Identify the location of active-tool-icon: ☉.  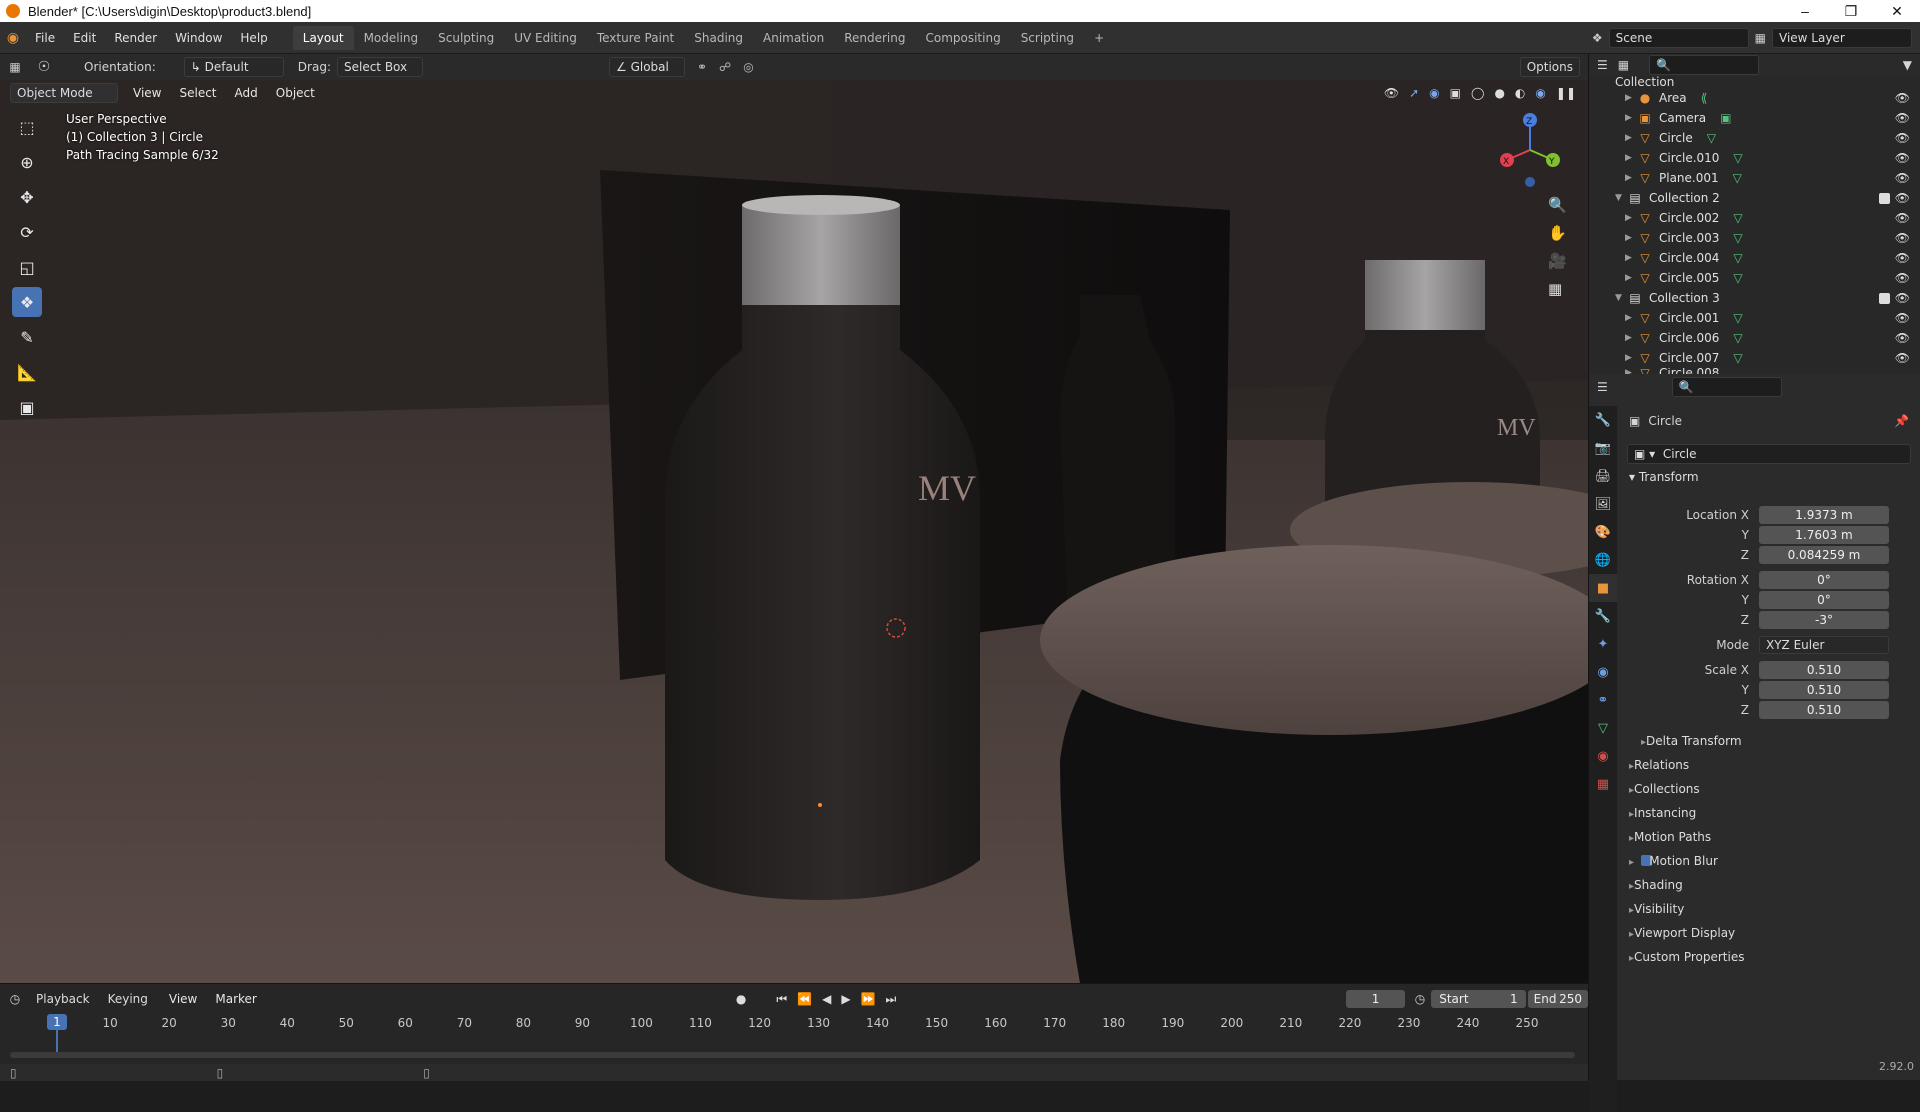
(44, 67).